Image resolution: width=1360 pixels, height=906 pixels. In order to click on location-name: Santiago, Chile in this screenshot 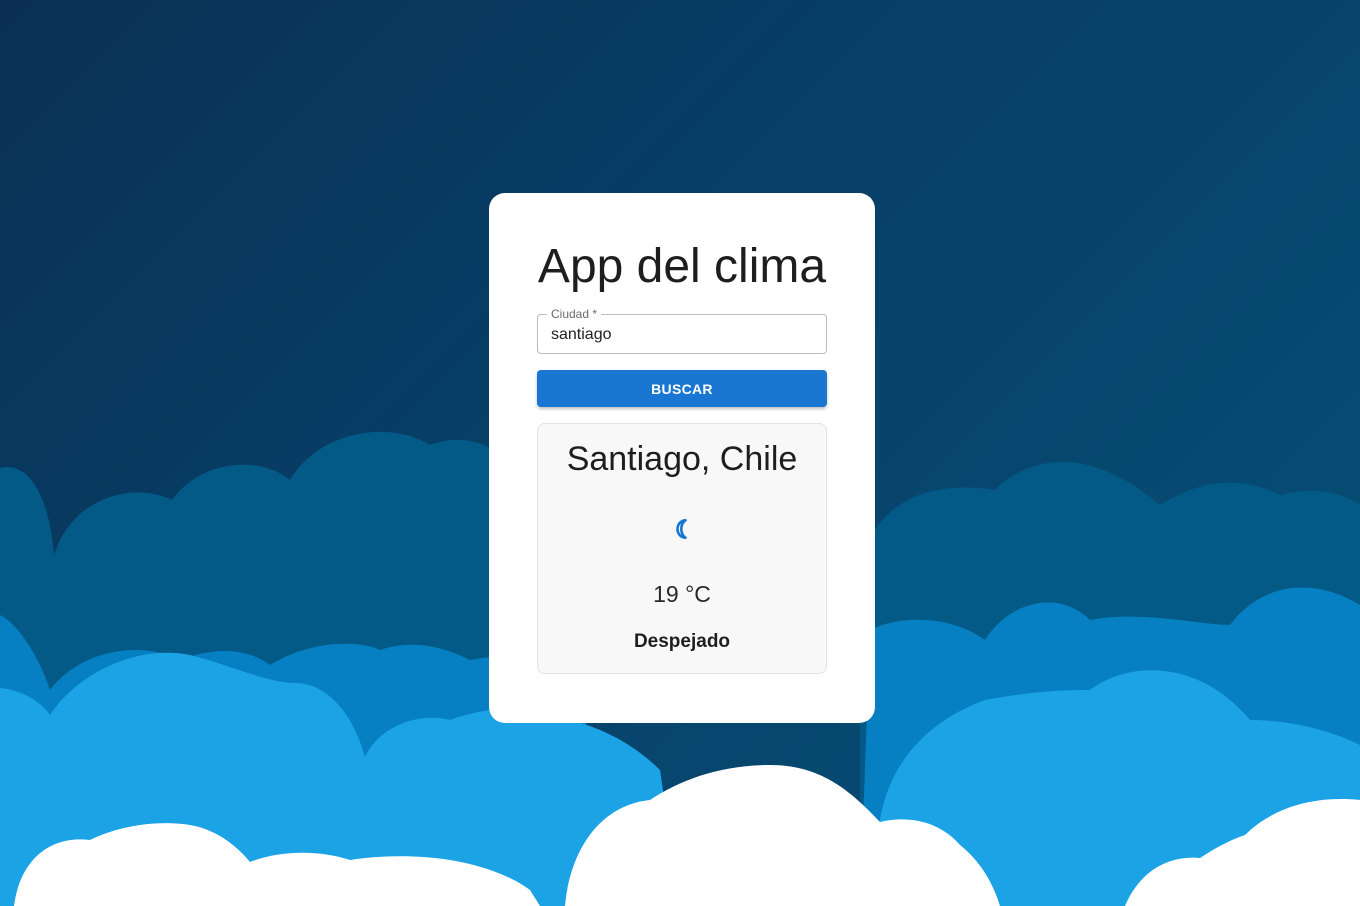, I will do `click(682, 459)`.